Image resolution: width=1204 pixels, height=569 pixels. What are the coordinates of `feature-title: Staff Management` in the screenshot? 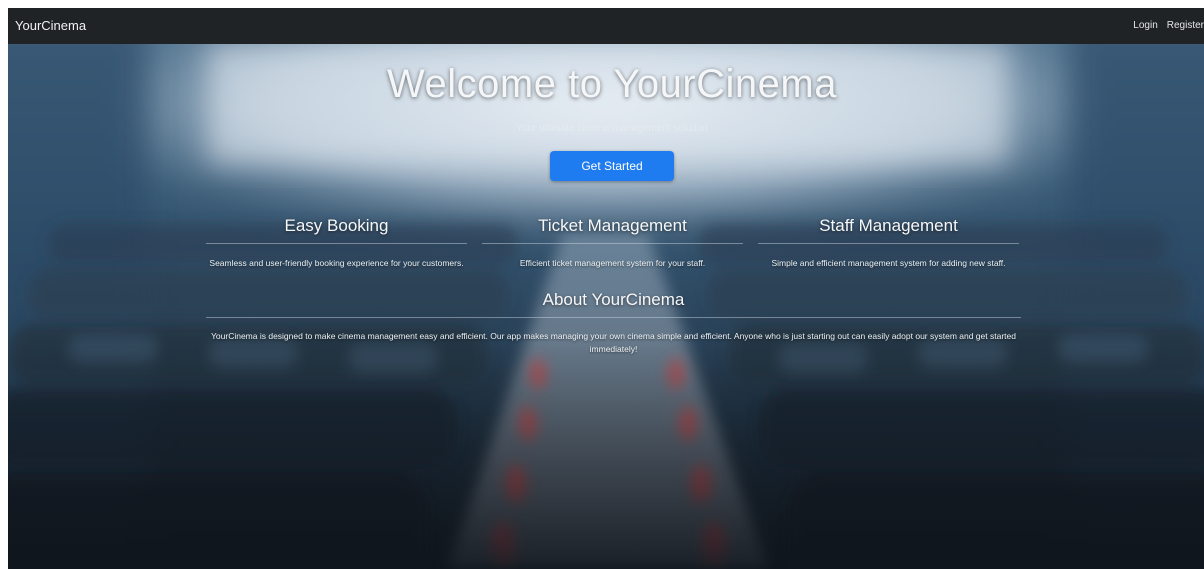 It's located at (888, 225).